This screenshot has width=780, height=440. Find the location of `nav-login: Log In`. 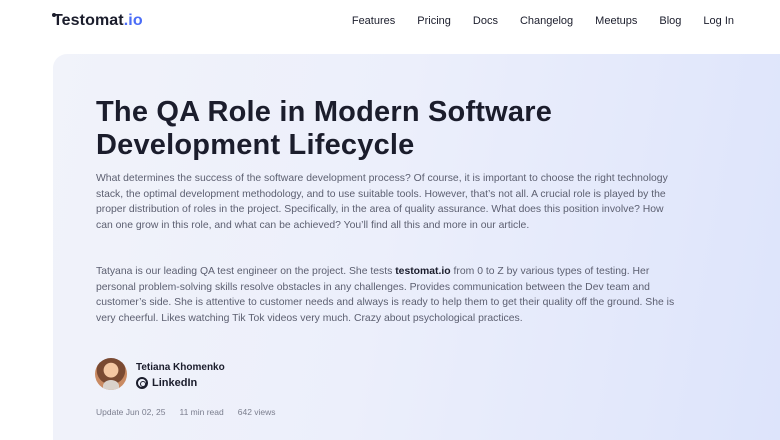

nav-login: Log In is located at coordinates (718, 21).